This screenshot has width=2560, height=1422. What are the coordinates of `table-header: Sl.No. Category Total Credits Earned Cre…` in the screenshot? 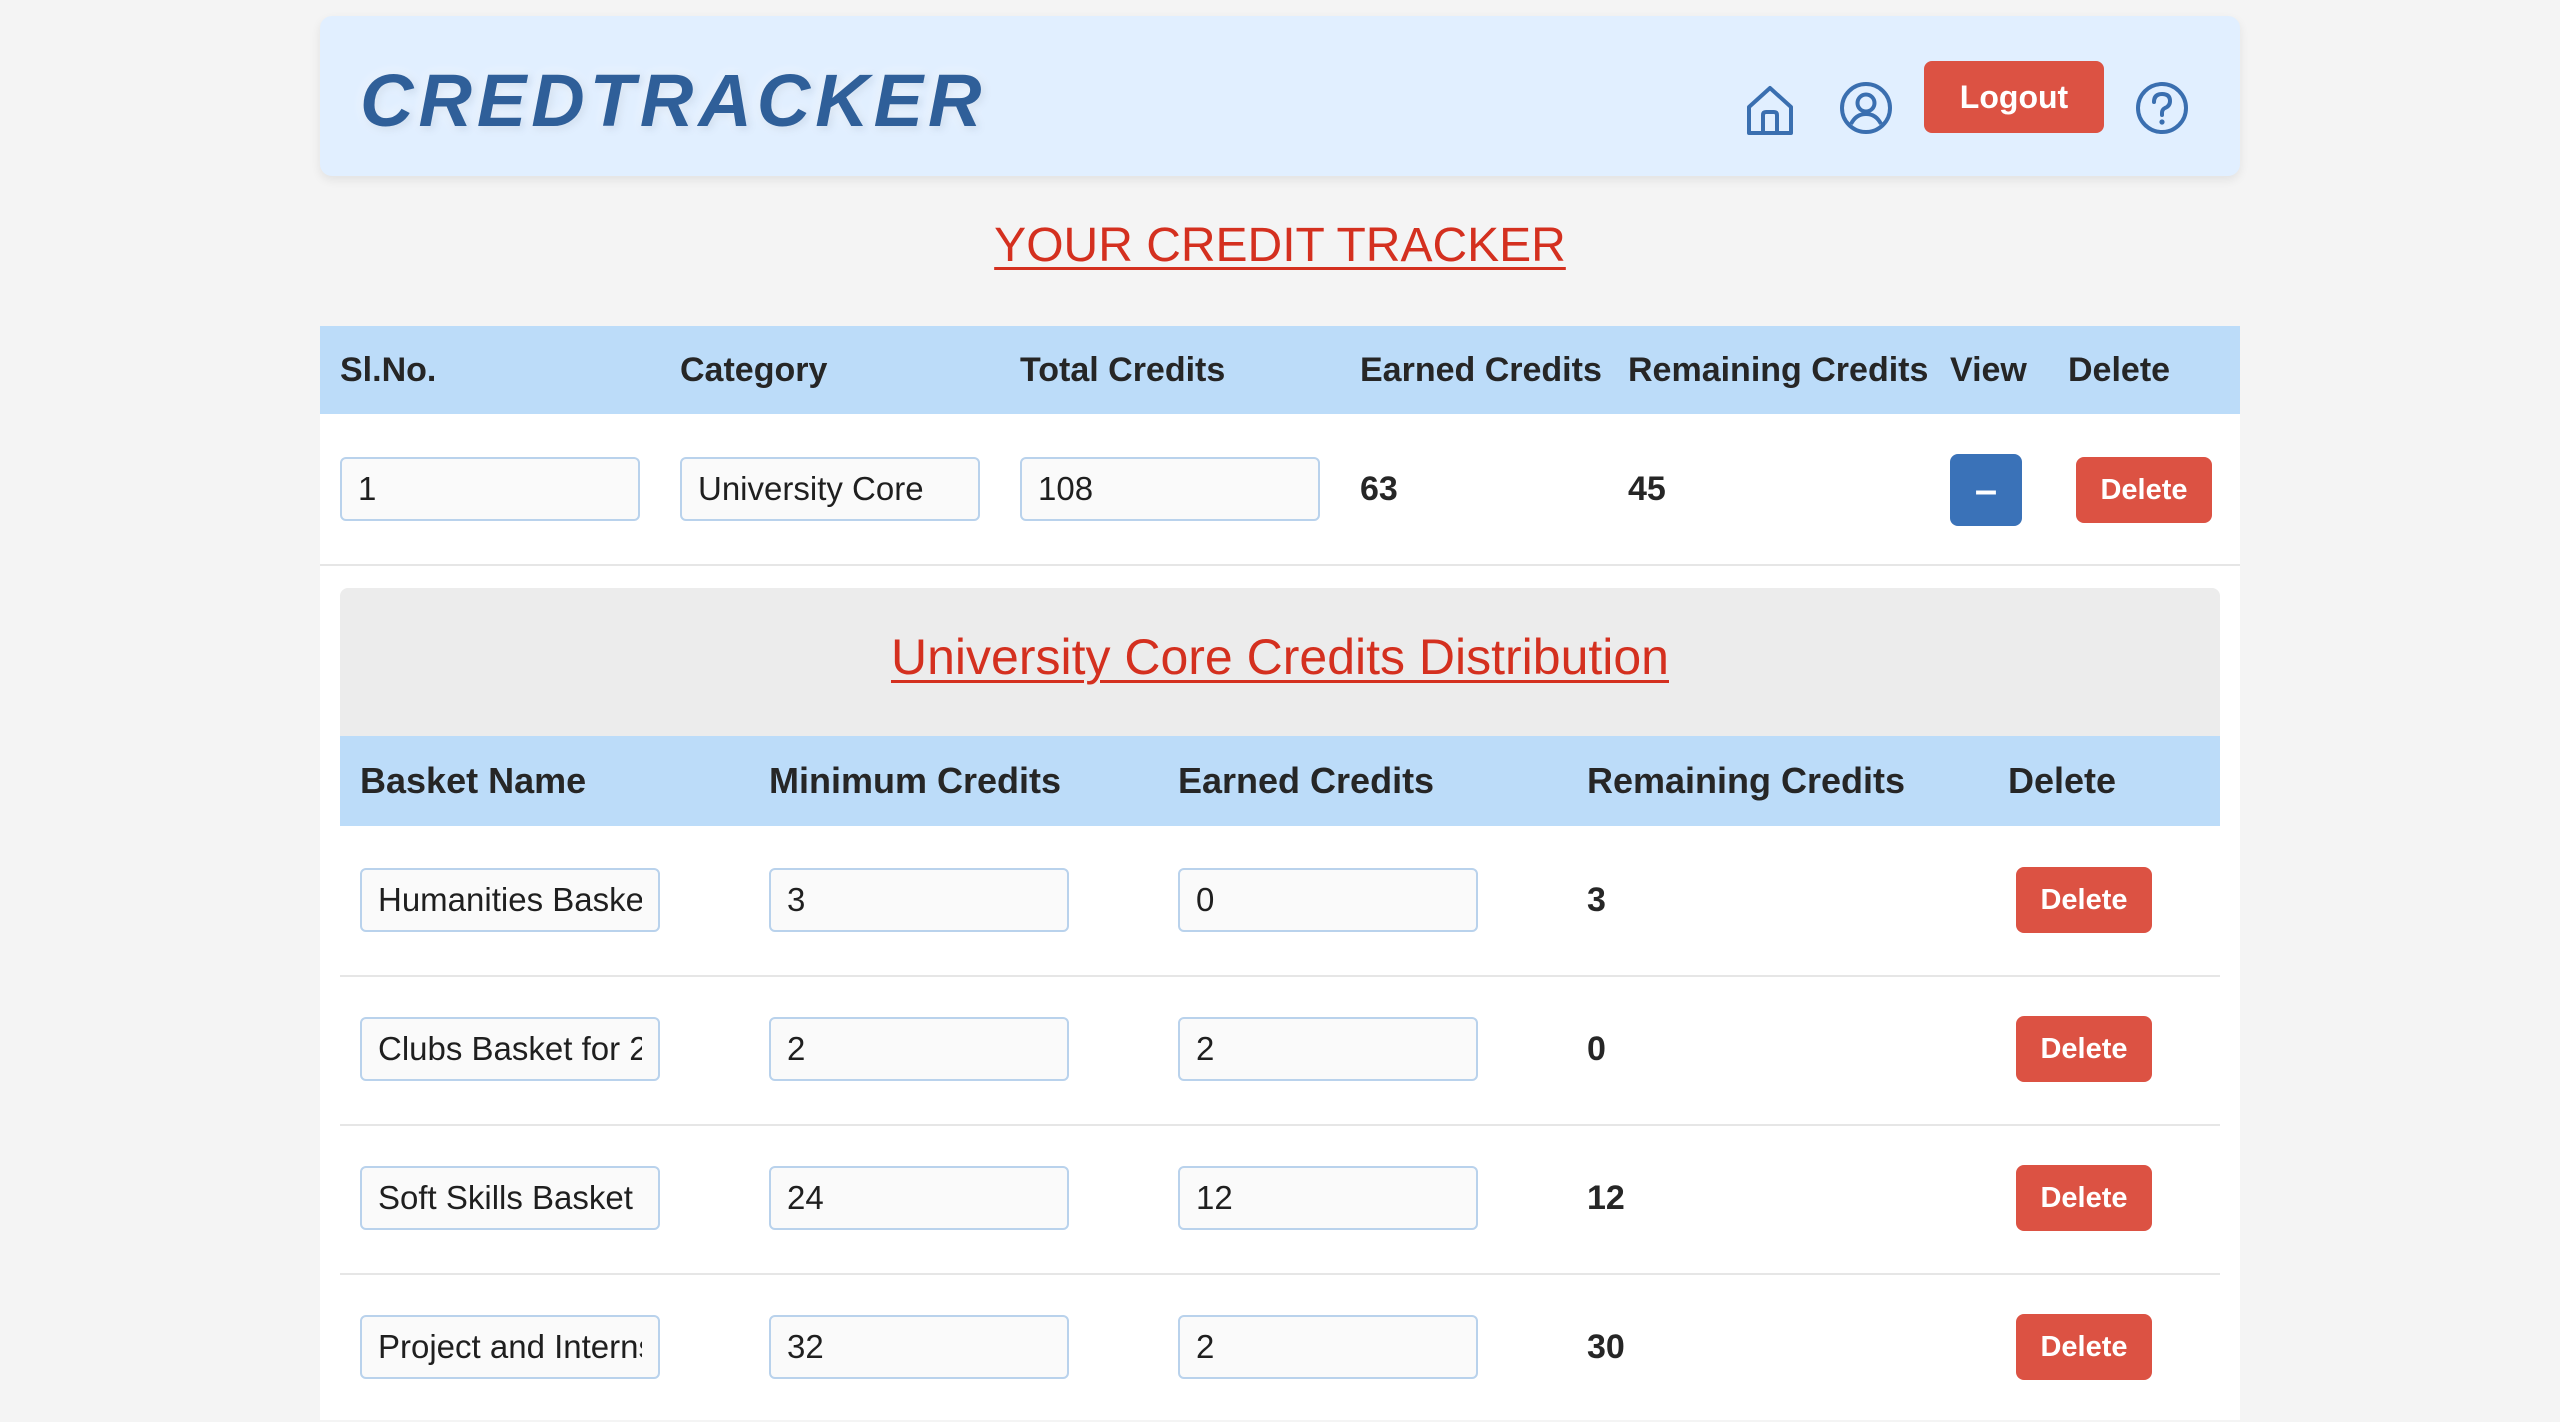 It's located at (1280, 370).